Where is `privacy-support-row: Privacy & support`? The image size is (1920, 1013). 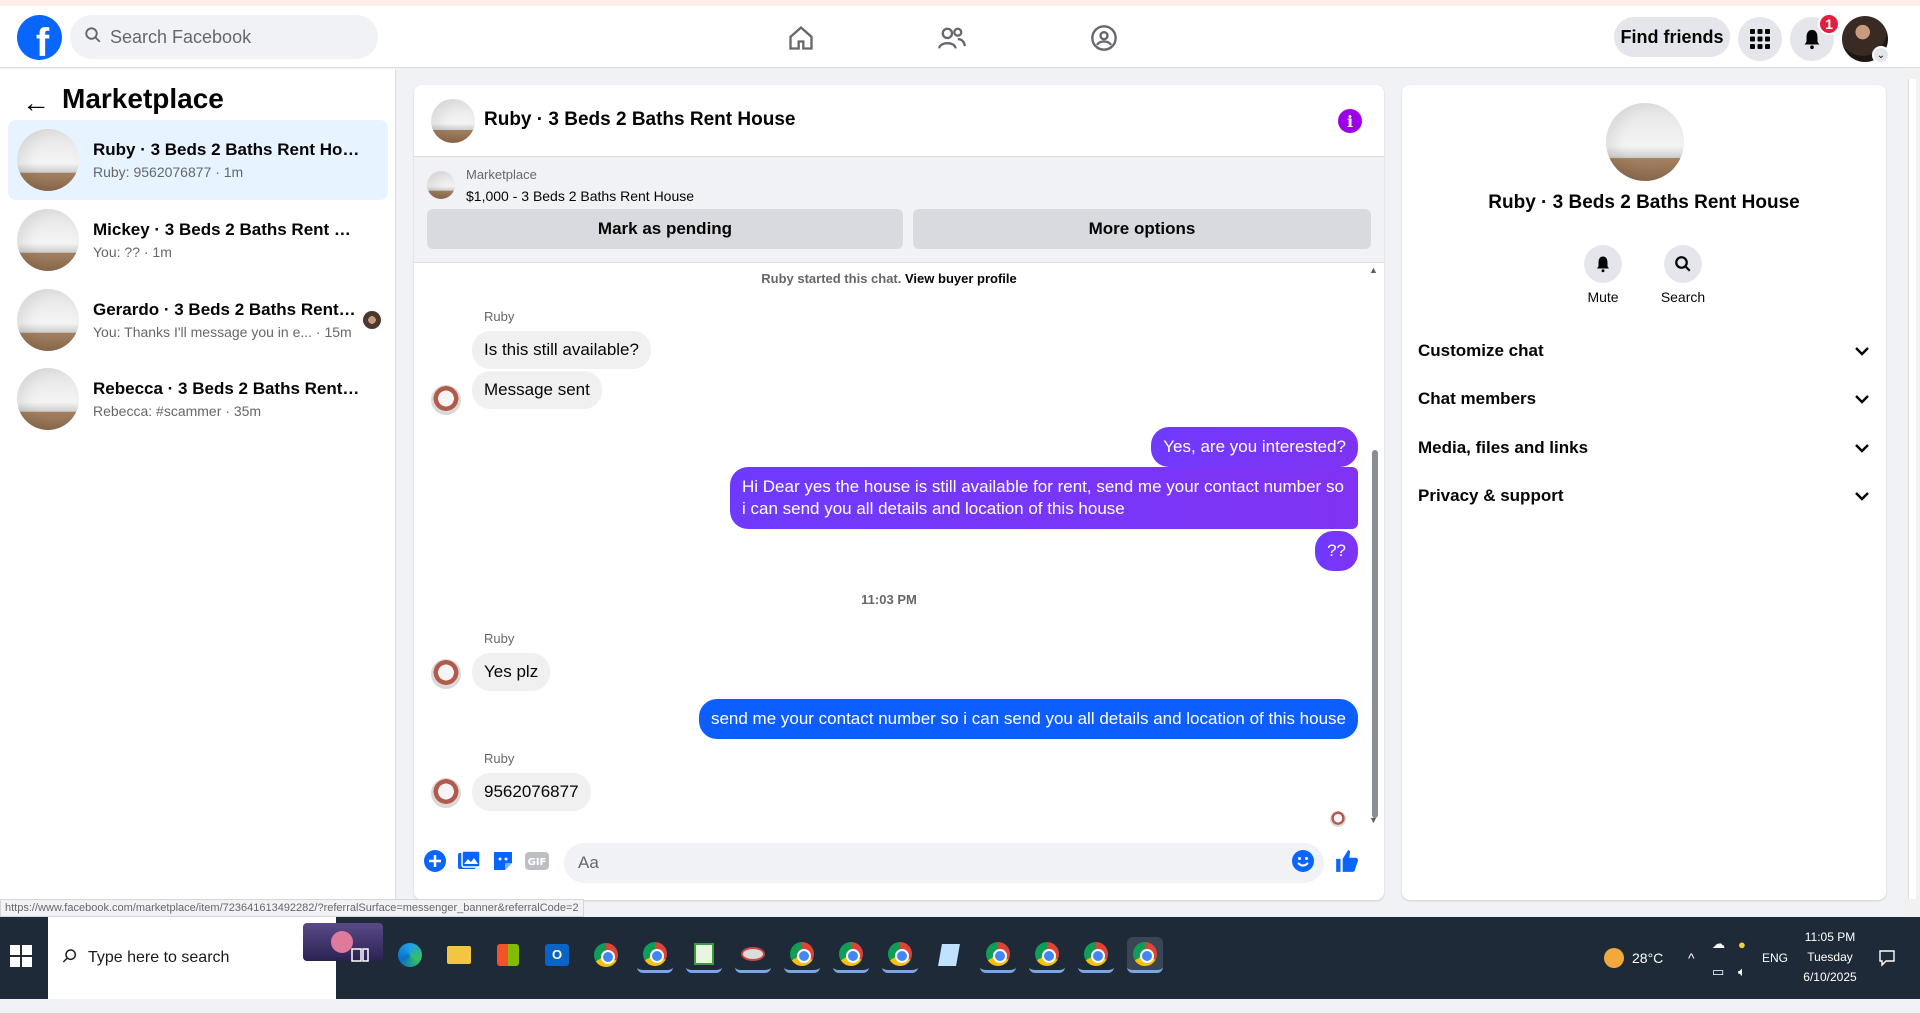
privacy-support-row: Privacy & support is located at coordinates (1644, 496).